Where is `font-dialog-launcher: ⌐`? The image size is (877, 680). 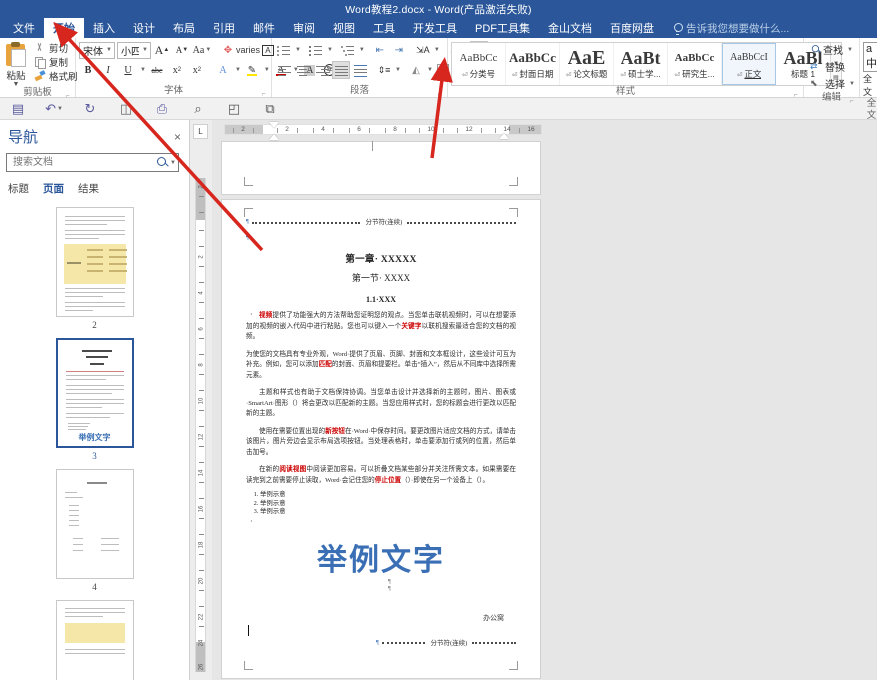 font-dialog-launcher: ⌐ is located at coordinates (263, 93).